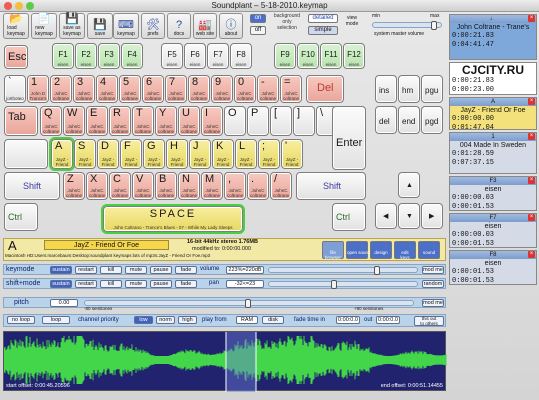  Describe the element at coordinates (44, 26) in the screenshot. I see `toolbar-button-new-keymap: 📄 new keymap` at that location.